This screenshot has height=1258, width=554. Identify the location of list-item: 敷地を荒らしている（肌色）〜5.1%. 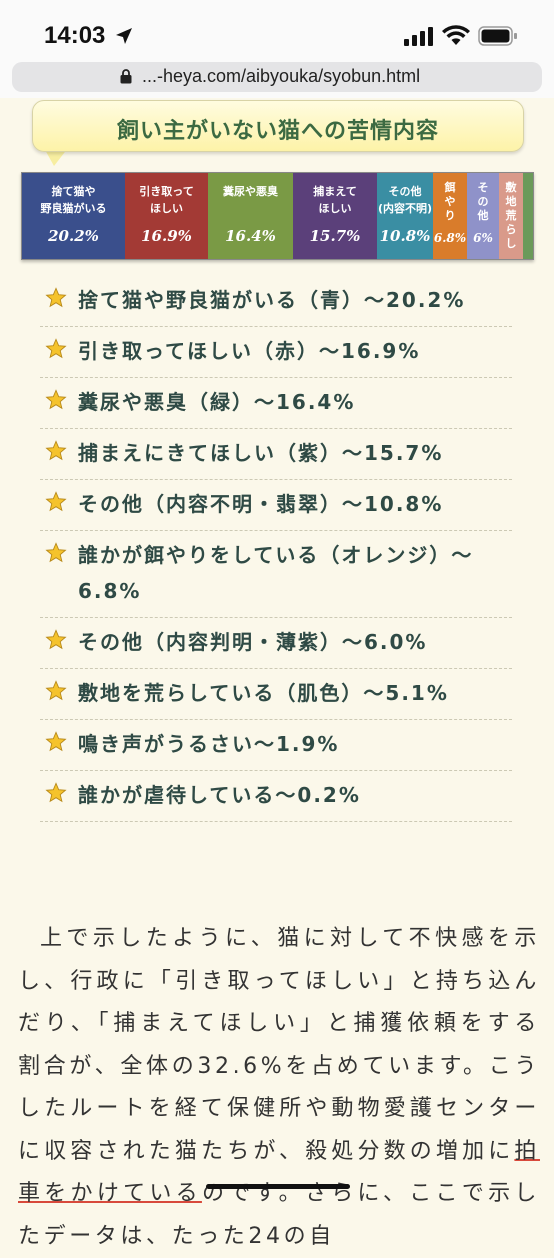
(276, 694).